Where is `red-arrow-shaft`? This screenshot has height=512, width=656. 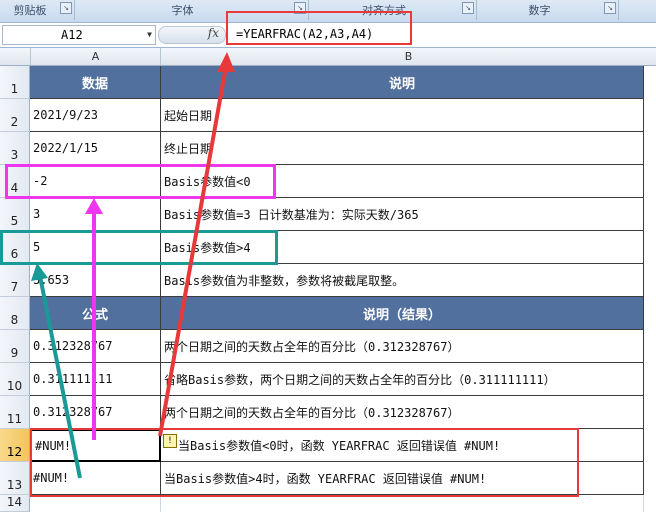
red-arrow-shaft is located at coordinates (193, 251).